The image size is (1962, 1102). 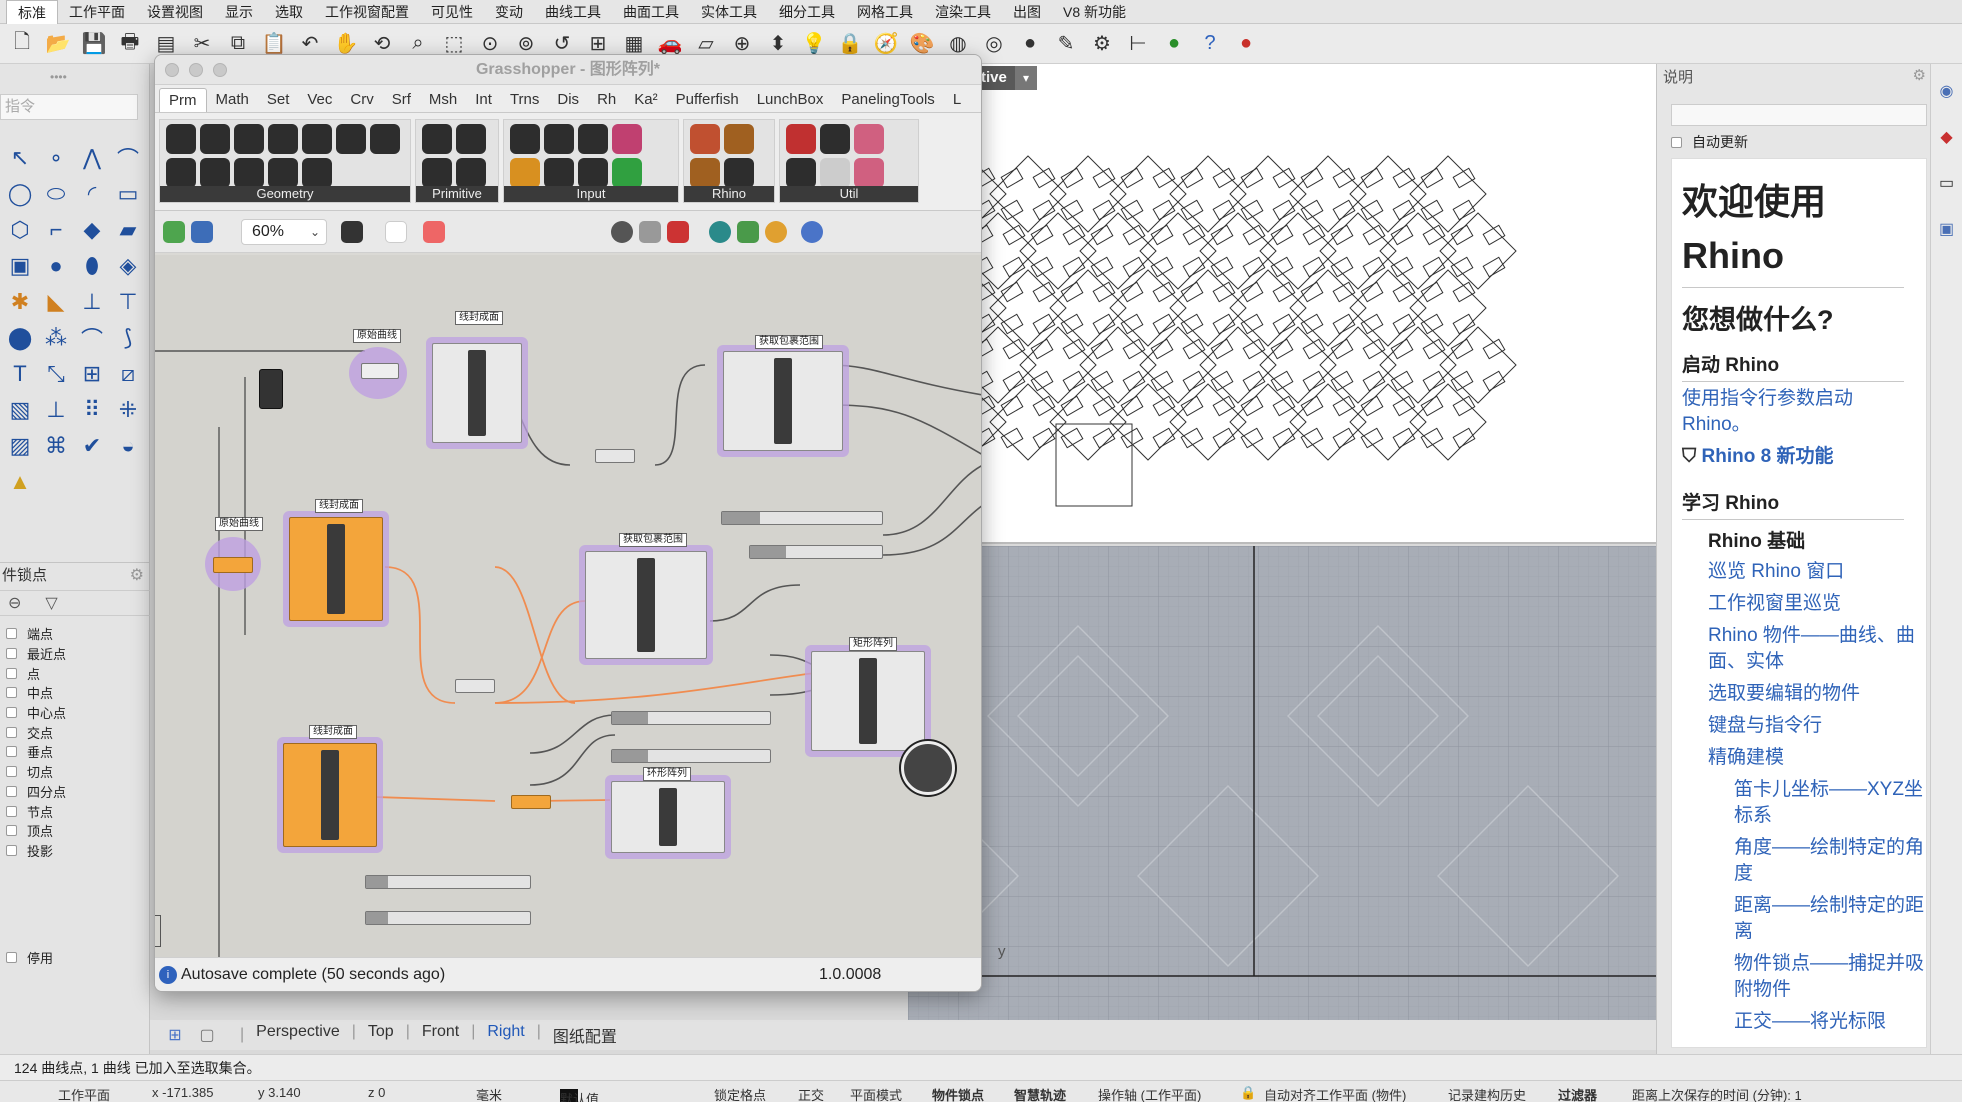 What do you see at coordinates (869, 173) in the screenshot?
I see `flask-icon` at bounding box center [869, 173].